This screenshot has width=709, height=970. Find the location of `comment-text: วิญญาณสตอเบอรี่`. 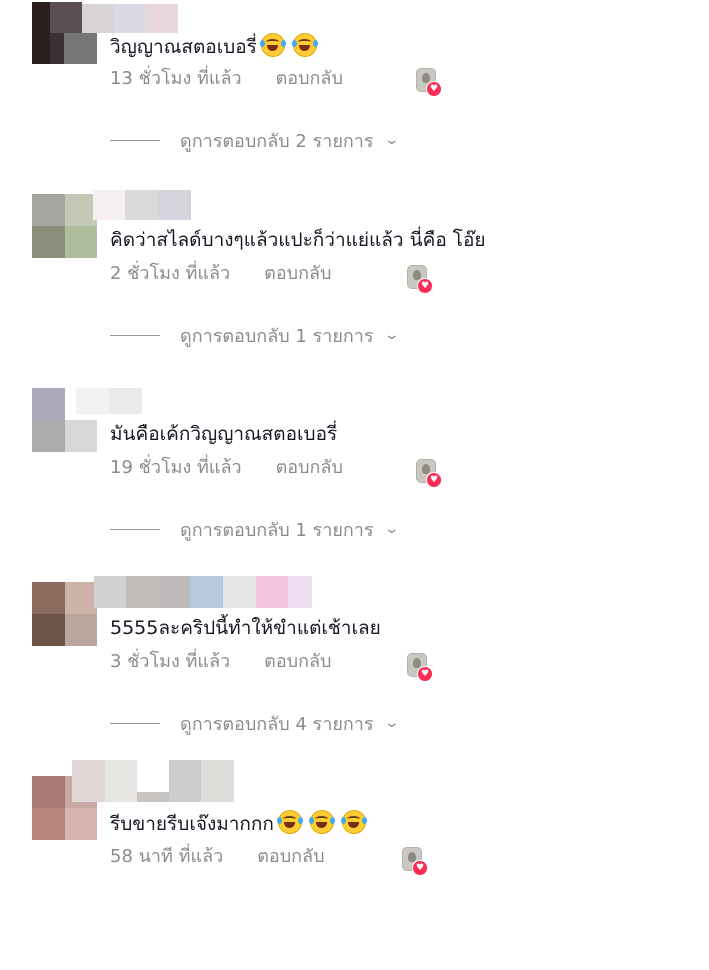

comment-text: วิญญาณสตอเบอรี่ is located at coordinates (214, 46).